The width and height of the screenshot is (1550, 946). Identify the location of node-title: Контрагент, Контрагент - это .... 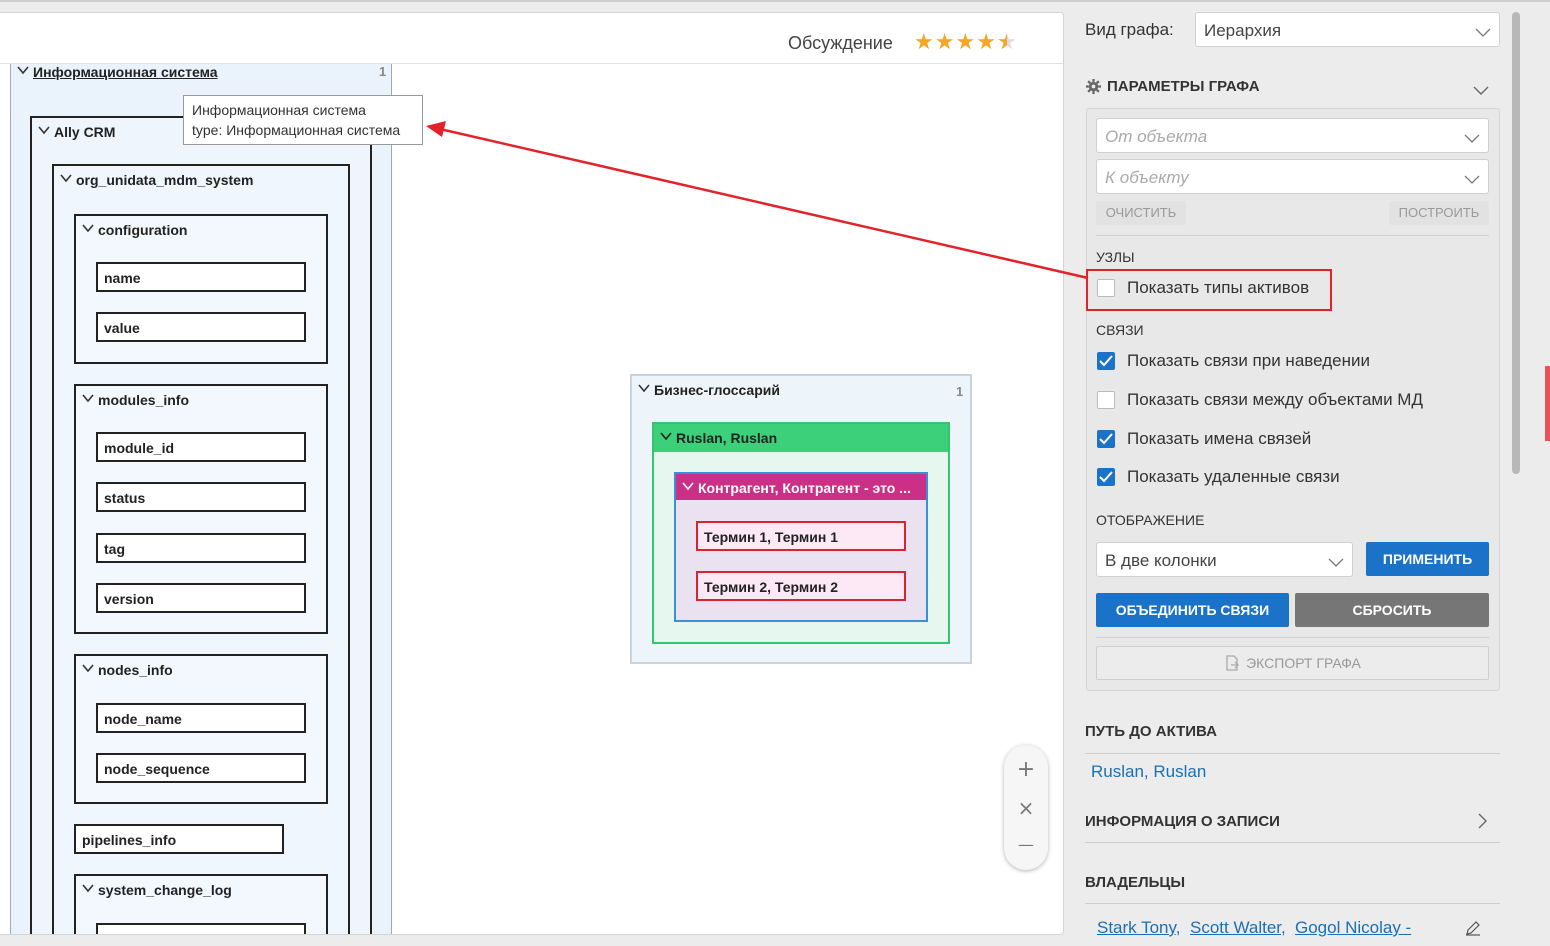
(804, 488).